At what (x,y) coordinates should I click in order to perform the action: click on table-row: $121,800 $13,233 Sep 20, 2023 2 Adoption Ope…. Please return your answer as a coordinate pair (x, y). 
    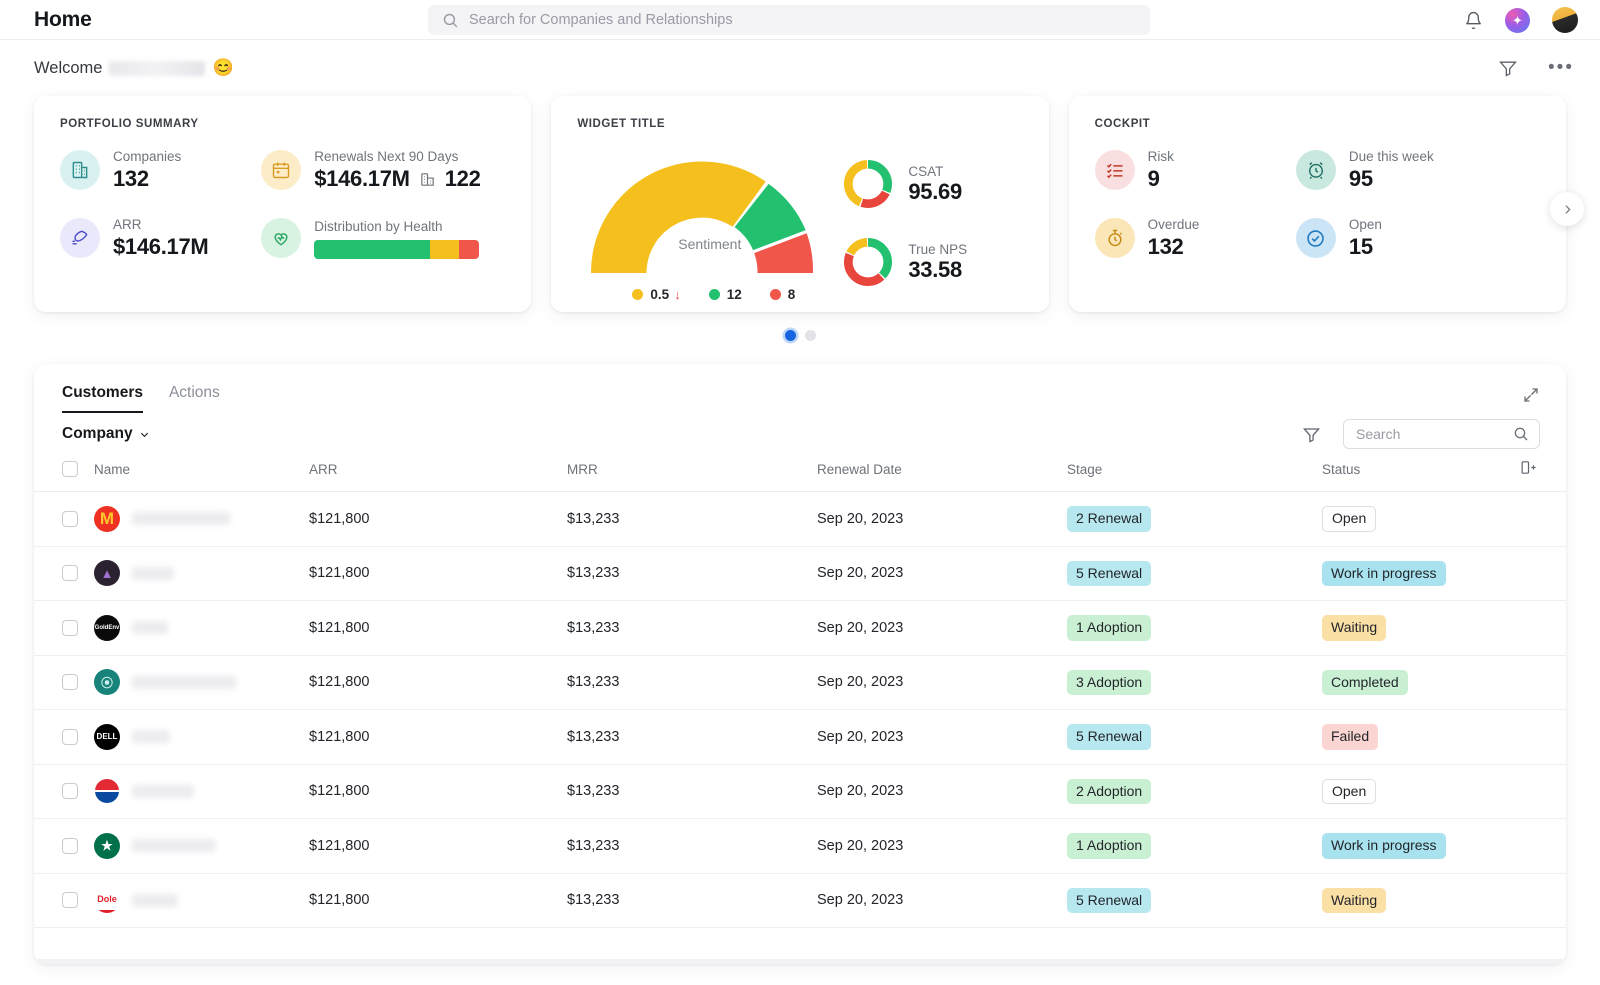
    Looking at the image, I should click on (800, 791).